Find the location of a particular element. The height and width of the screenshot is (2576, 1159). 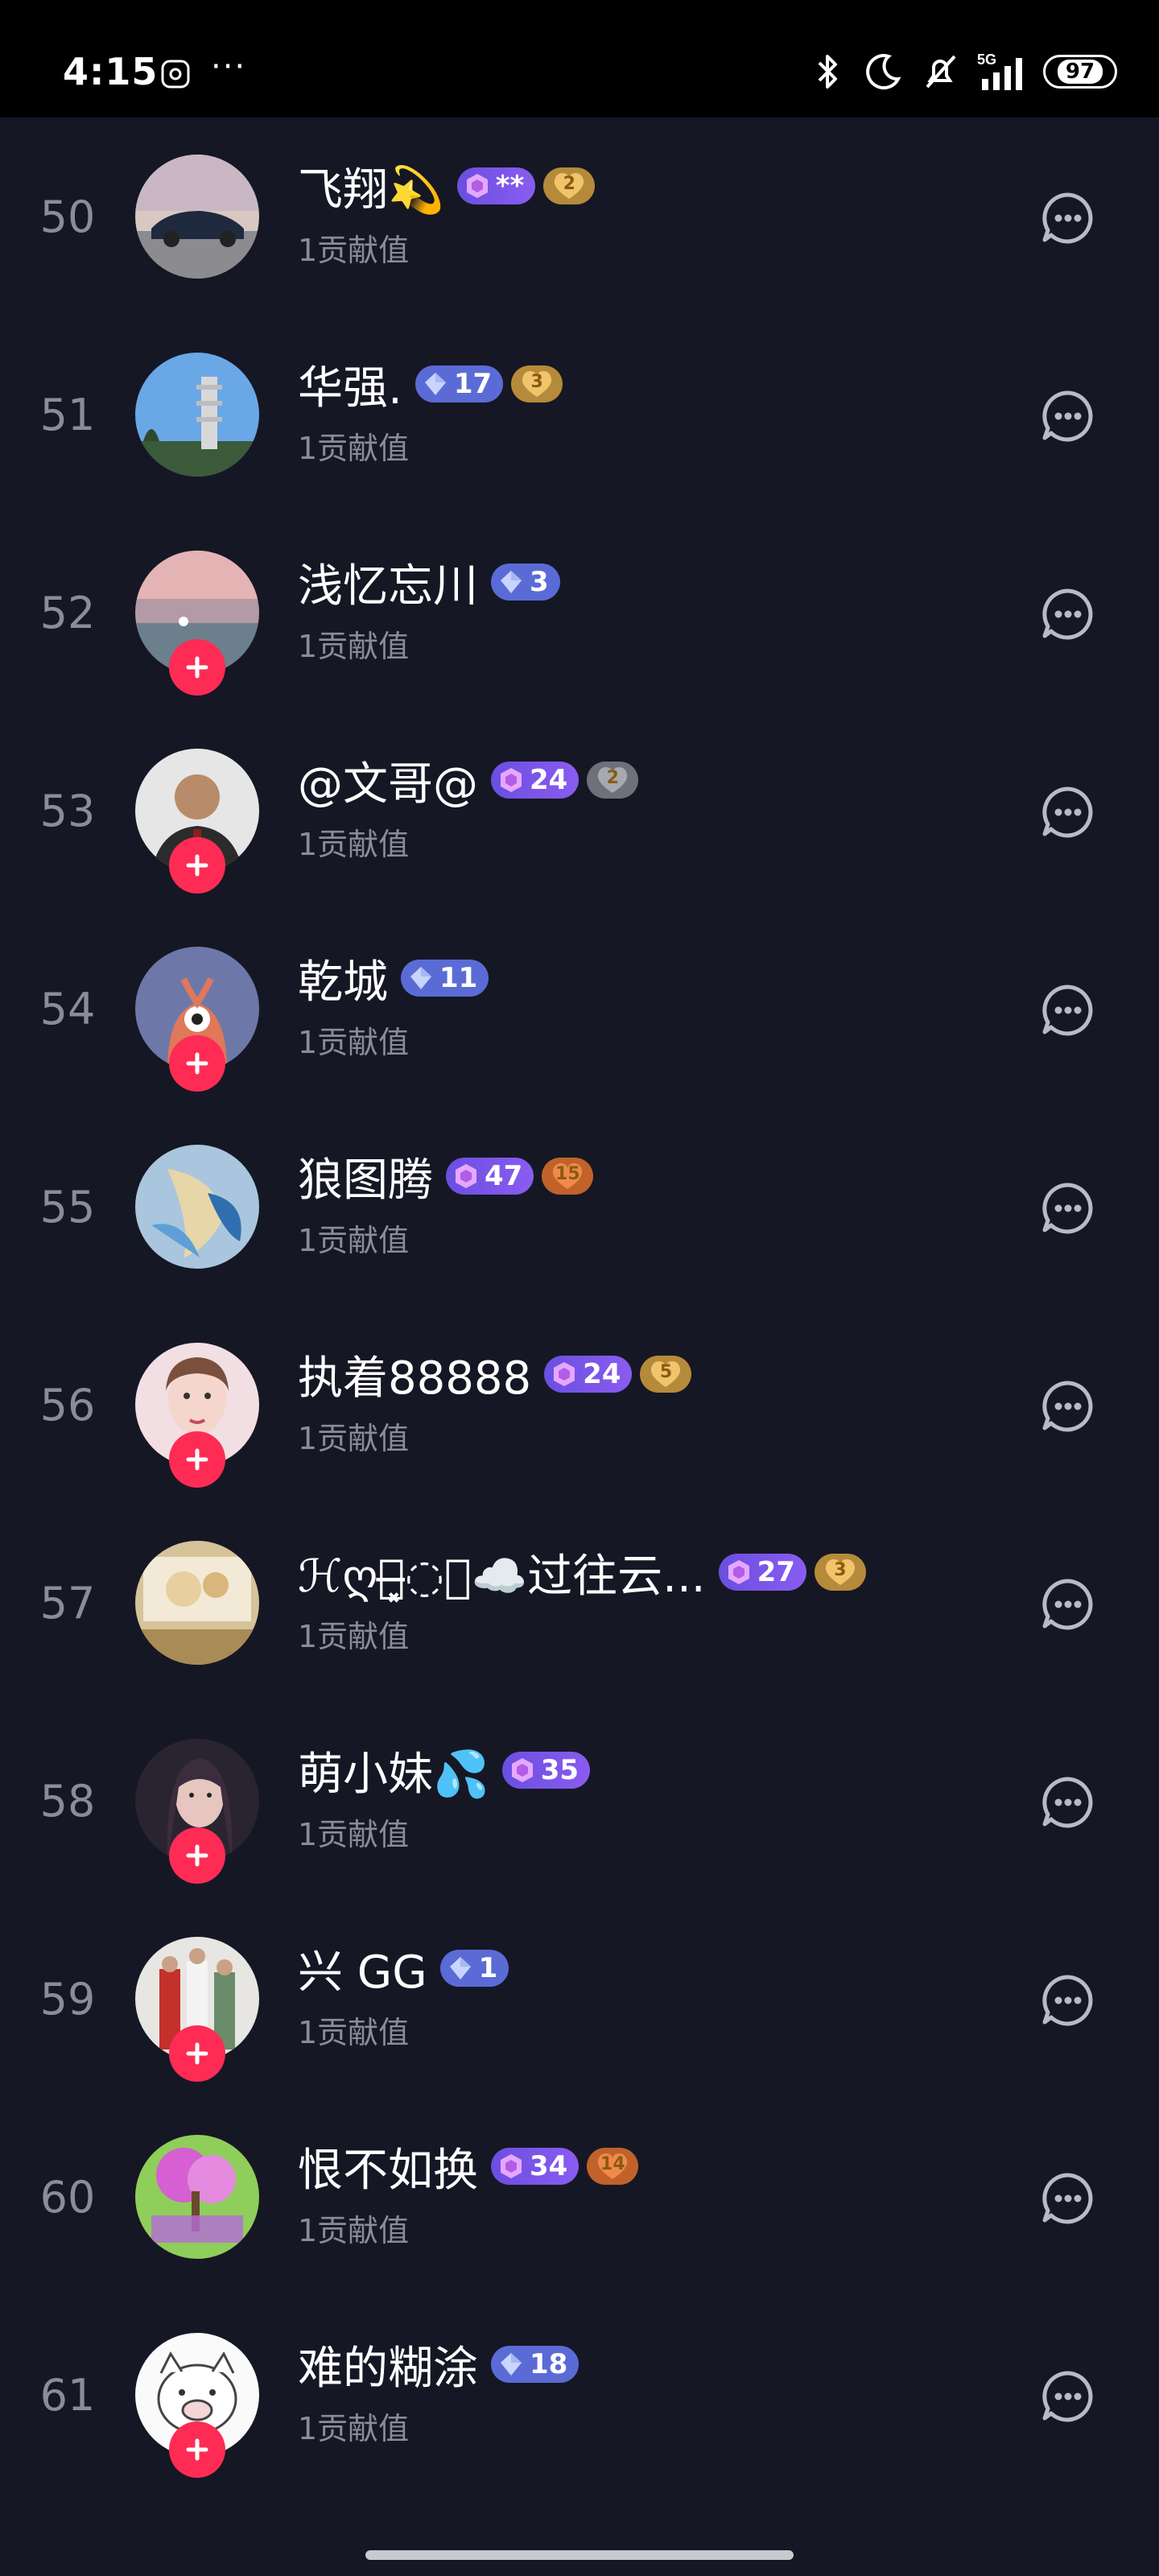

user-name: 狼图腾 is located at coordinates (365, 1176).